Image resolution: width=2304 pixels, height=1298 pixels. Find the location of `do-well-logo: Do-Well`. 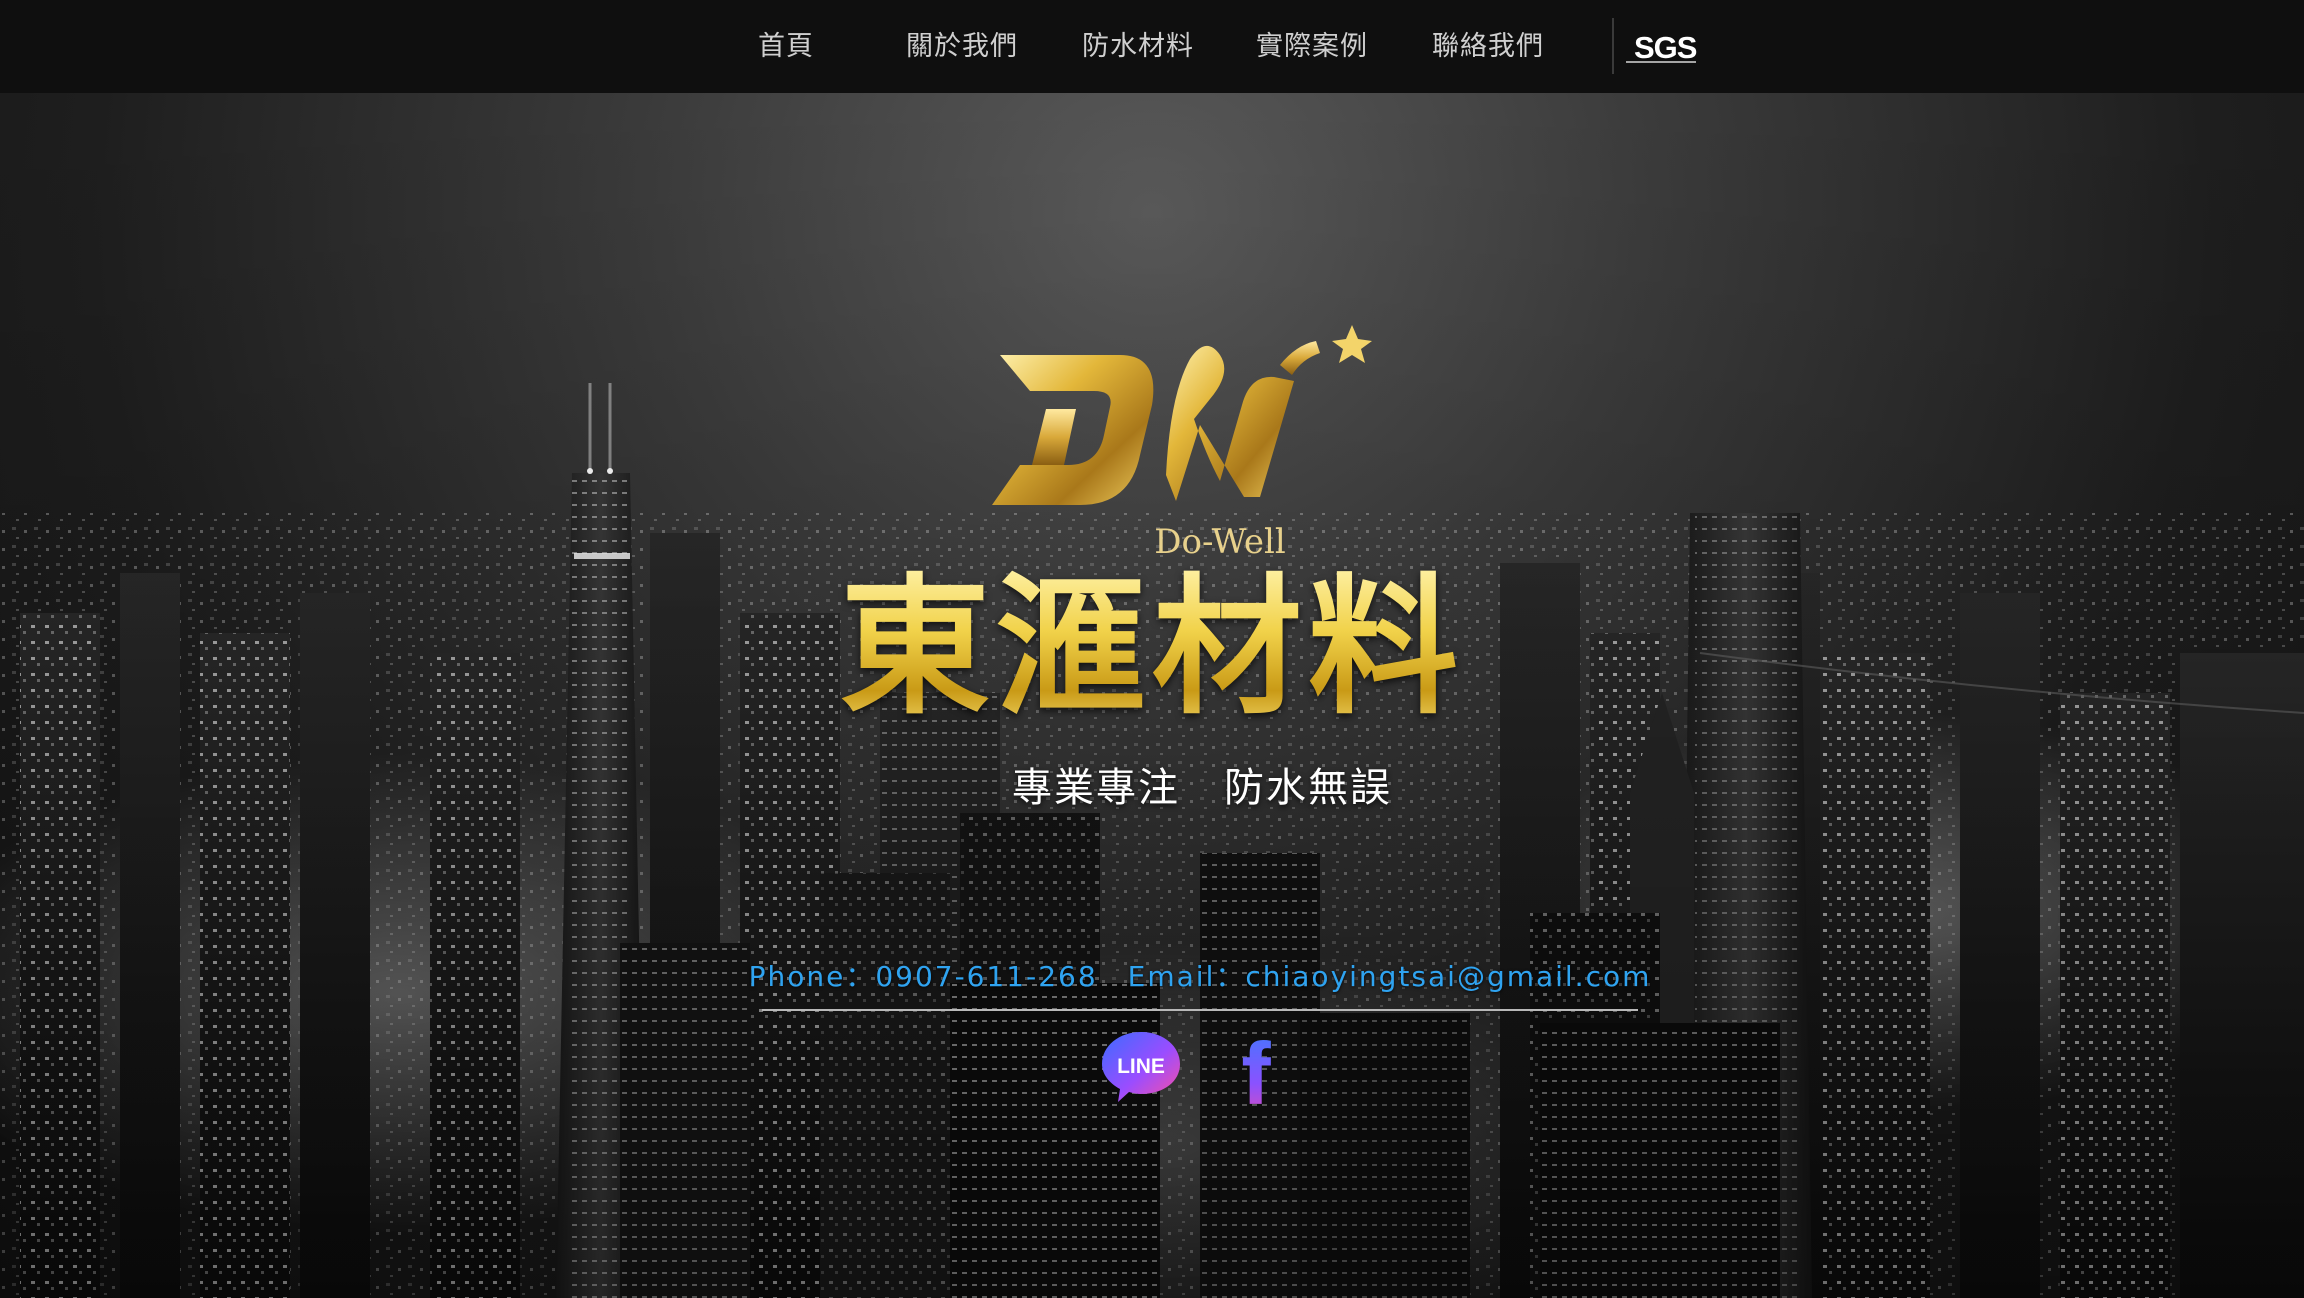

do-well-logo: Do-Well is located at coordinates (1182, 443).